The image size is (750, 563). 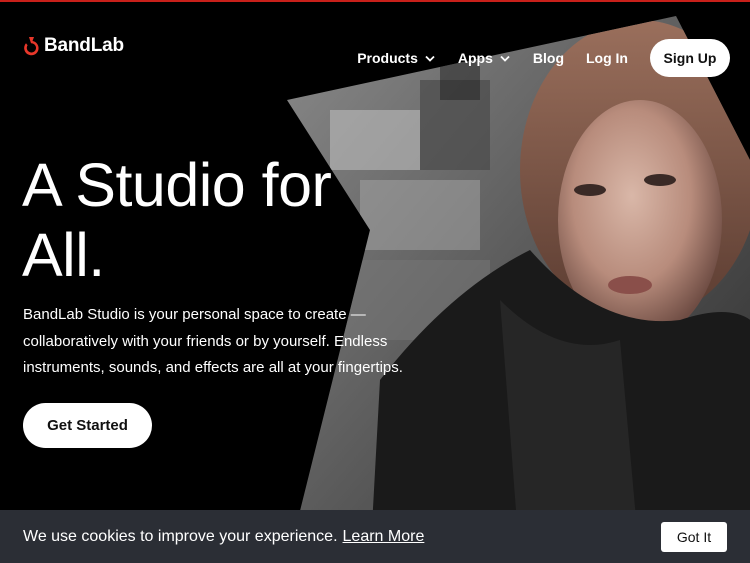 I want to click on bandlab-logo-icon, so click(x=31, y=46).